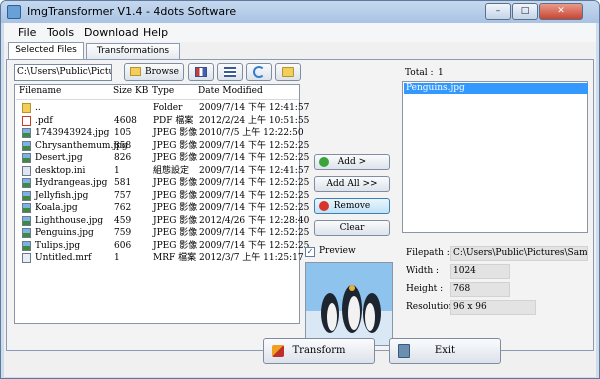 The height and width of the screenshot is (379, 600). I want to click on table-row: Koala.jpg 762 JPEG 影像 2009/7/14 下午 12:52:25, so click(162, 208).